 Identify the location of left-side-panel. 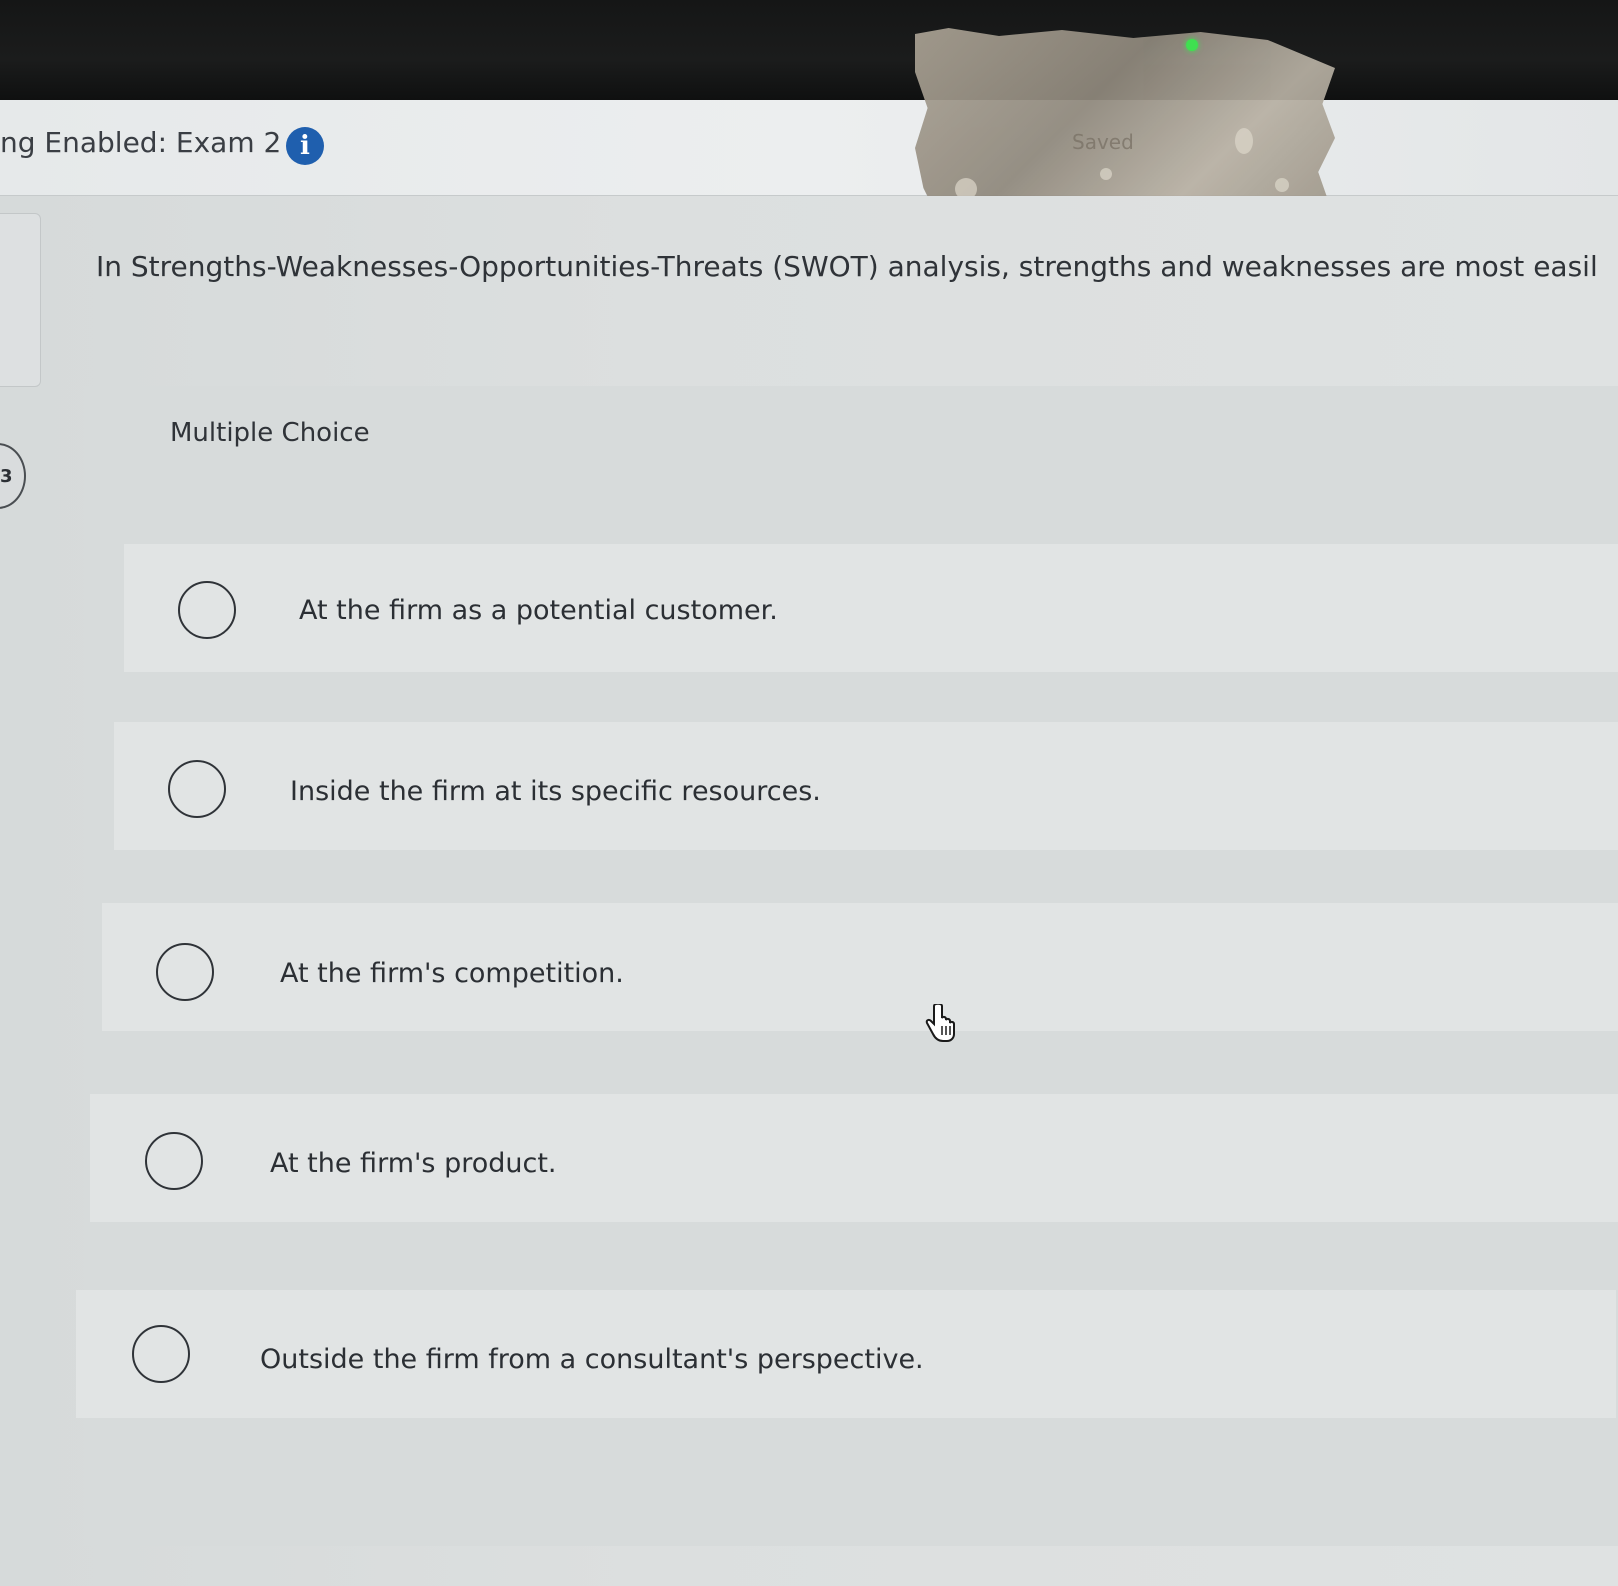
(20, 300).